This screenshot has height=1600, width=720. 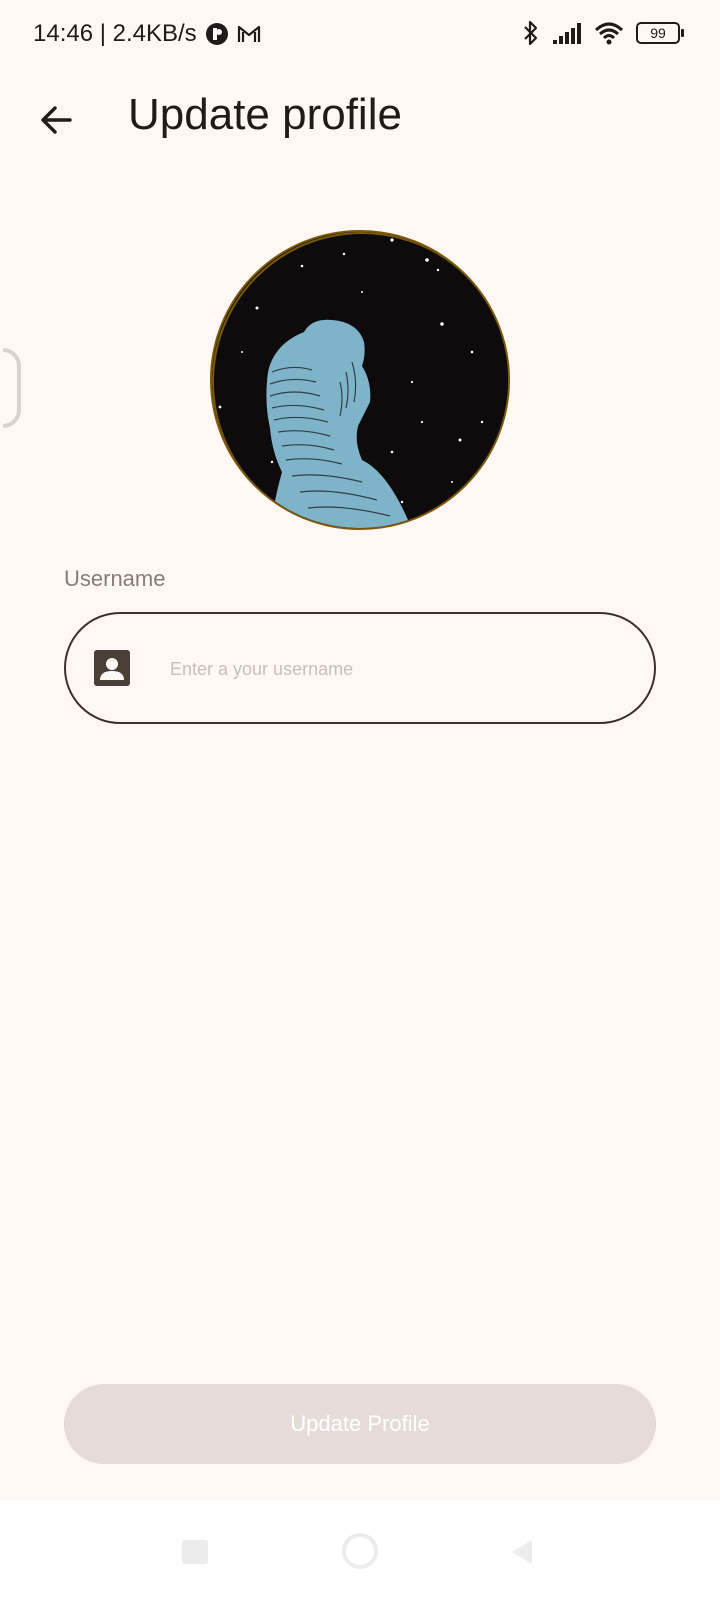 I want to click on back-button, so click(x=56, y=120).